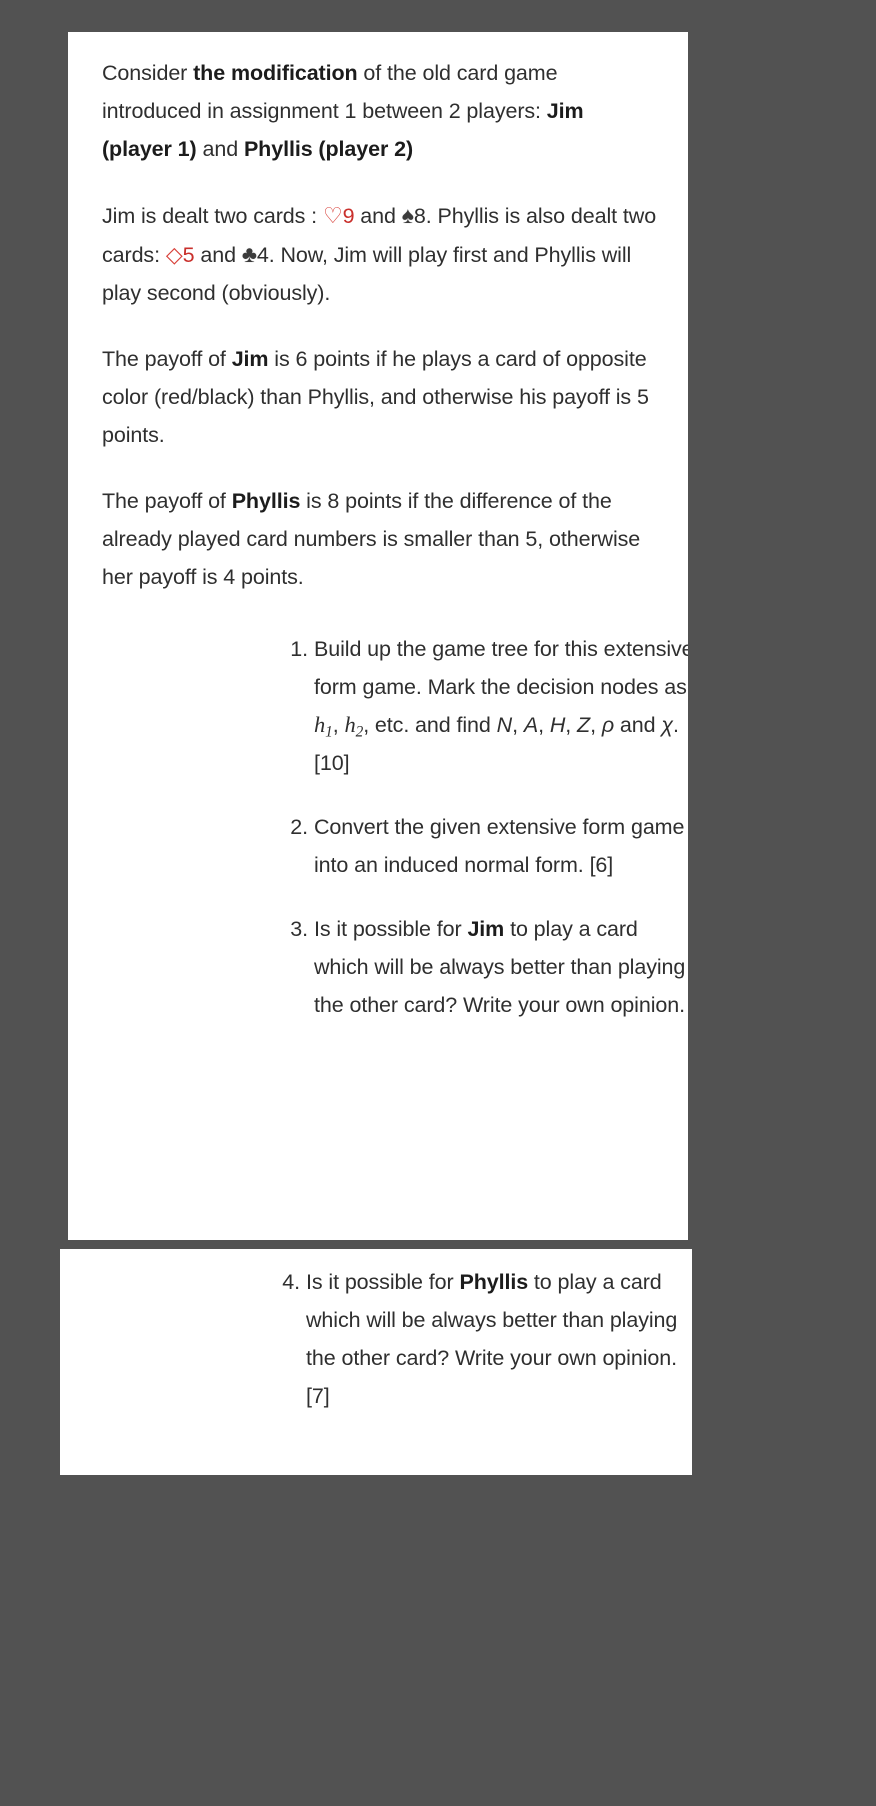 The width and height of the screenshot is (876, 1806). Describe the element at coordinates (391, 929) in the screenshot. I see `q3-text-1: Is it possible for` at that location.